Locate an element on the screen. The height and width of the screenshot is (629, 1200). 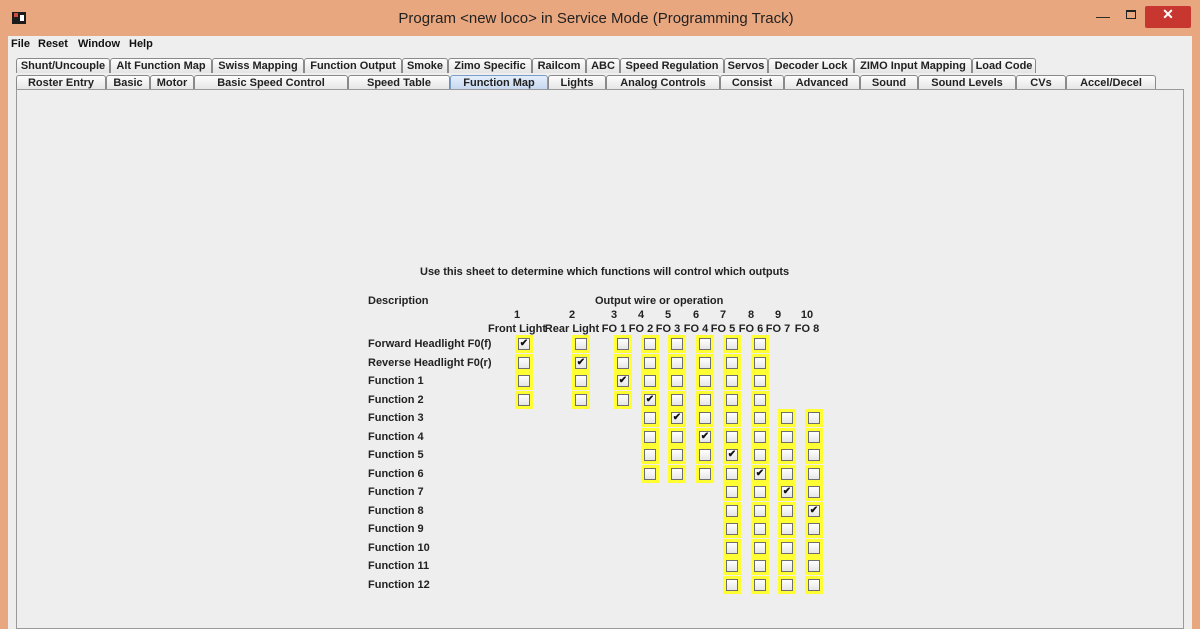
tab-accel-decel: Accel/Decel is located at coordinates (1111, 82).